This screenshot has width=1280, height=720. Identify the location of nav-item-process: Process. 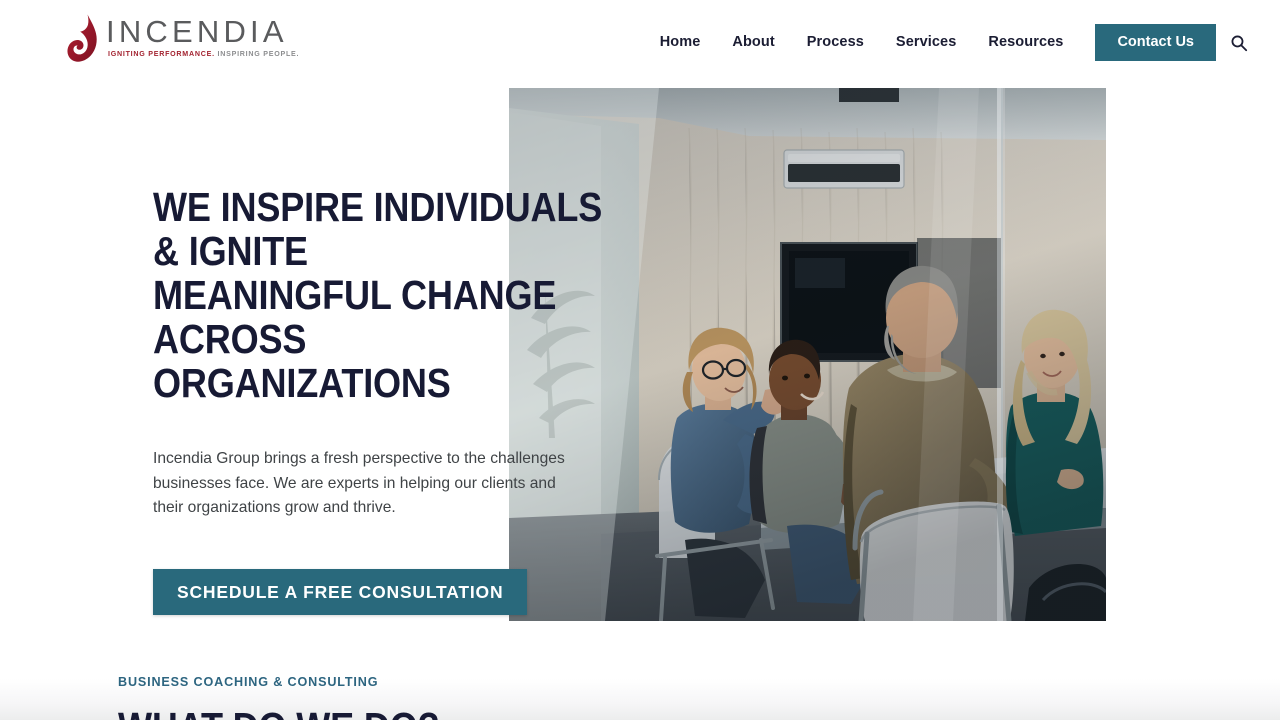
(835, 42).